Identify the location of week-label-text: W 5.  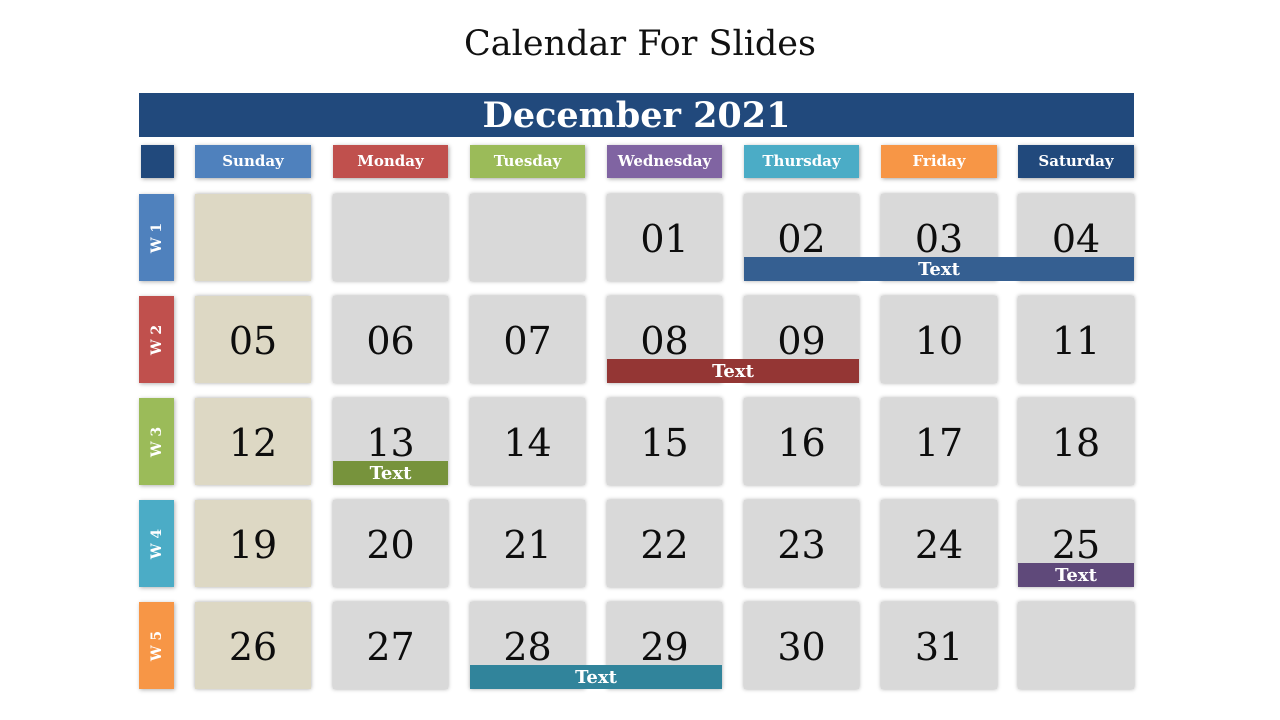
(156, 645).